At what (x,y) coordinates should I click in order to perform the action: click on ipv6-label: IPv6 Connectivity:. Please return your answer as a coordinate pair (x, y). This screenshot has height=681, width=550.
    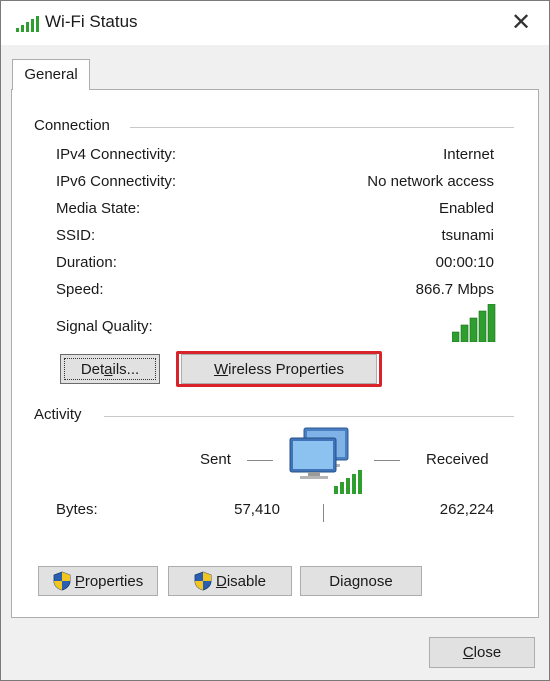
    Looking at the image, I should click on (116, 181).